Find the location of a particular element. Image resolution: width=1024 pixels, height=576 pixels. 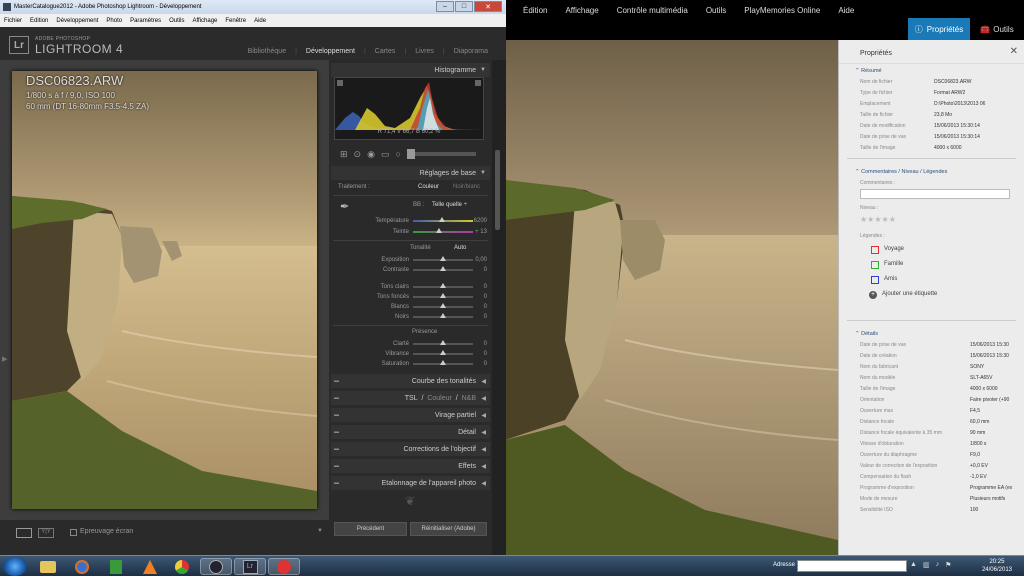

explorer-icon is located at coordinates (48, 566).